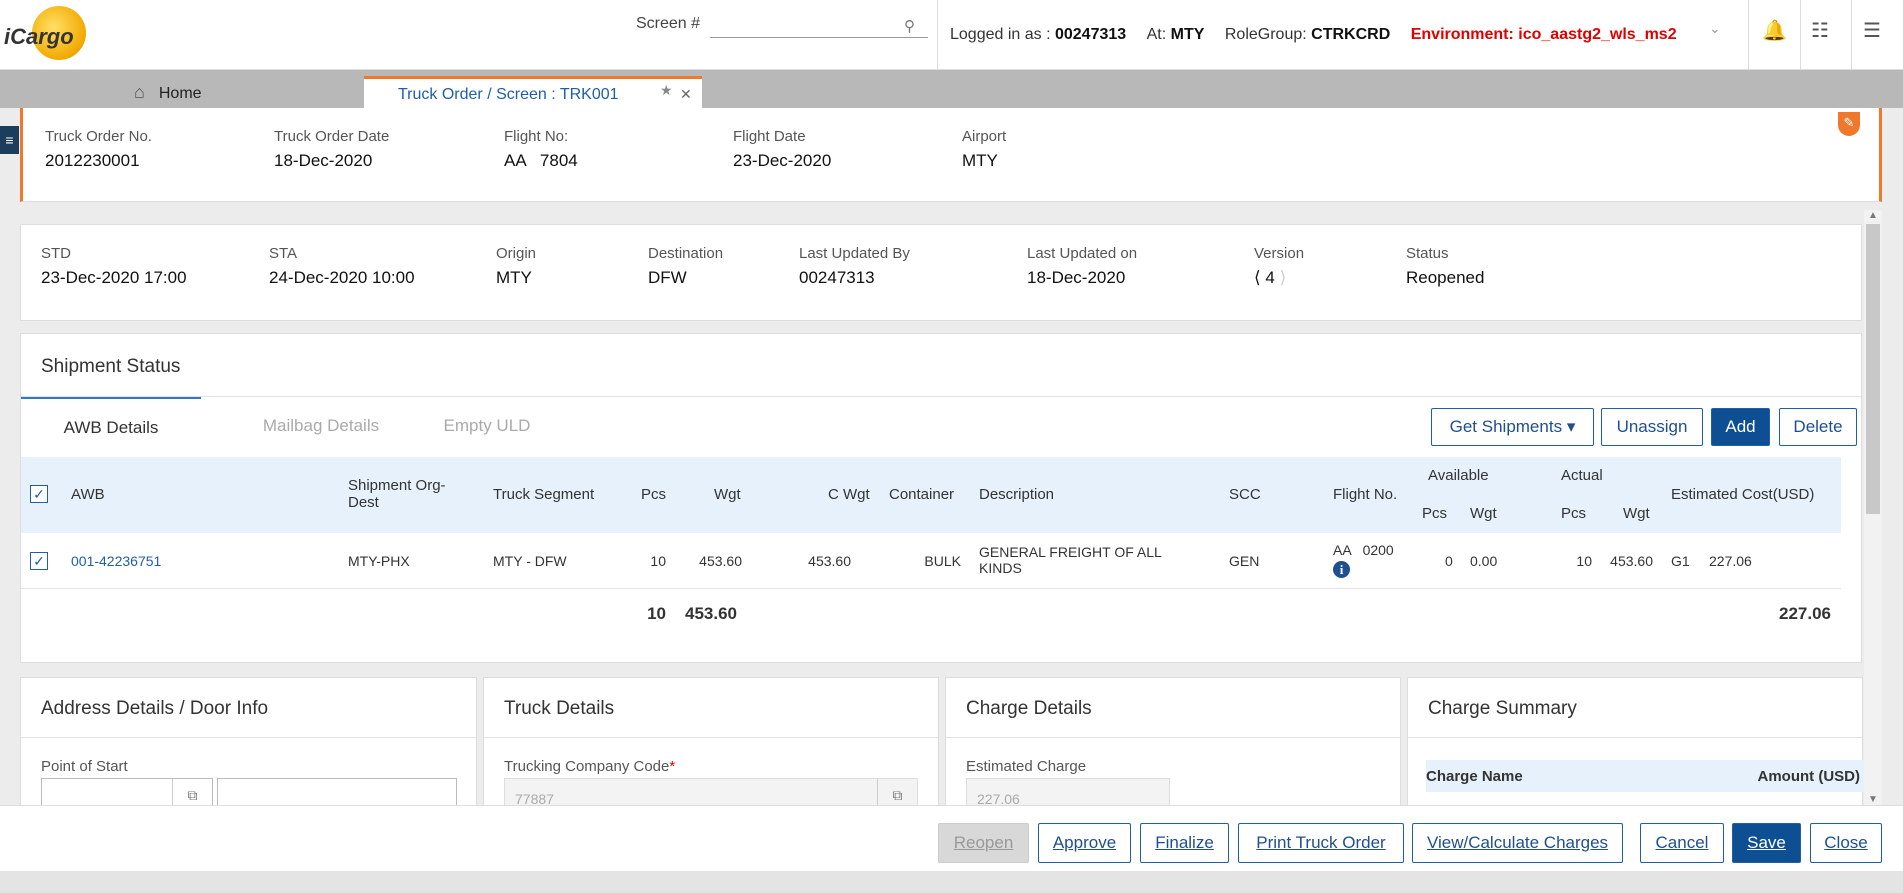 The image size is (1903, 893). What do you see at coordinates (658, 561) in the screenshot?
I see `pcs-cell: 10` at bounding box center [658, 561].